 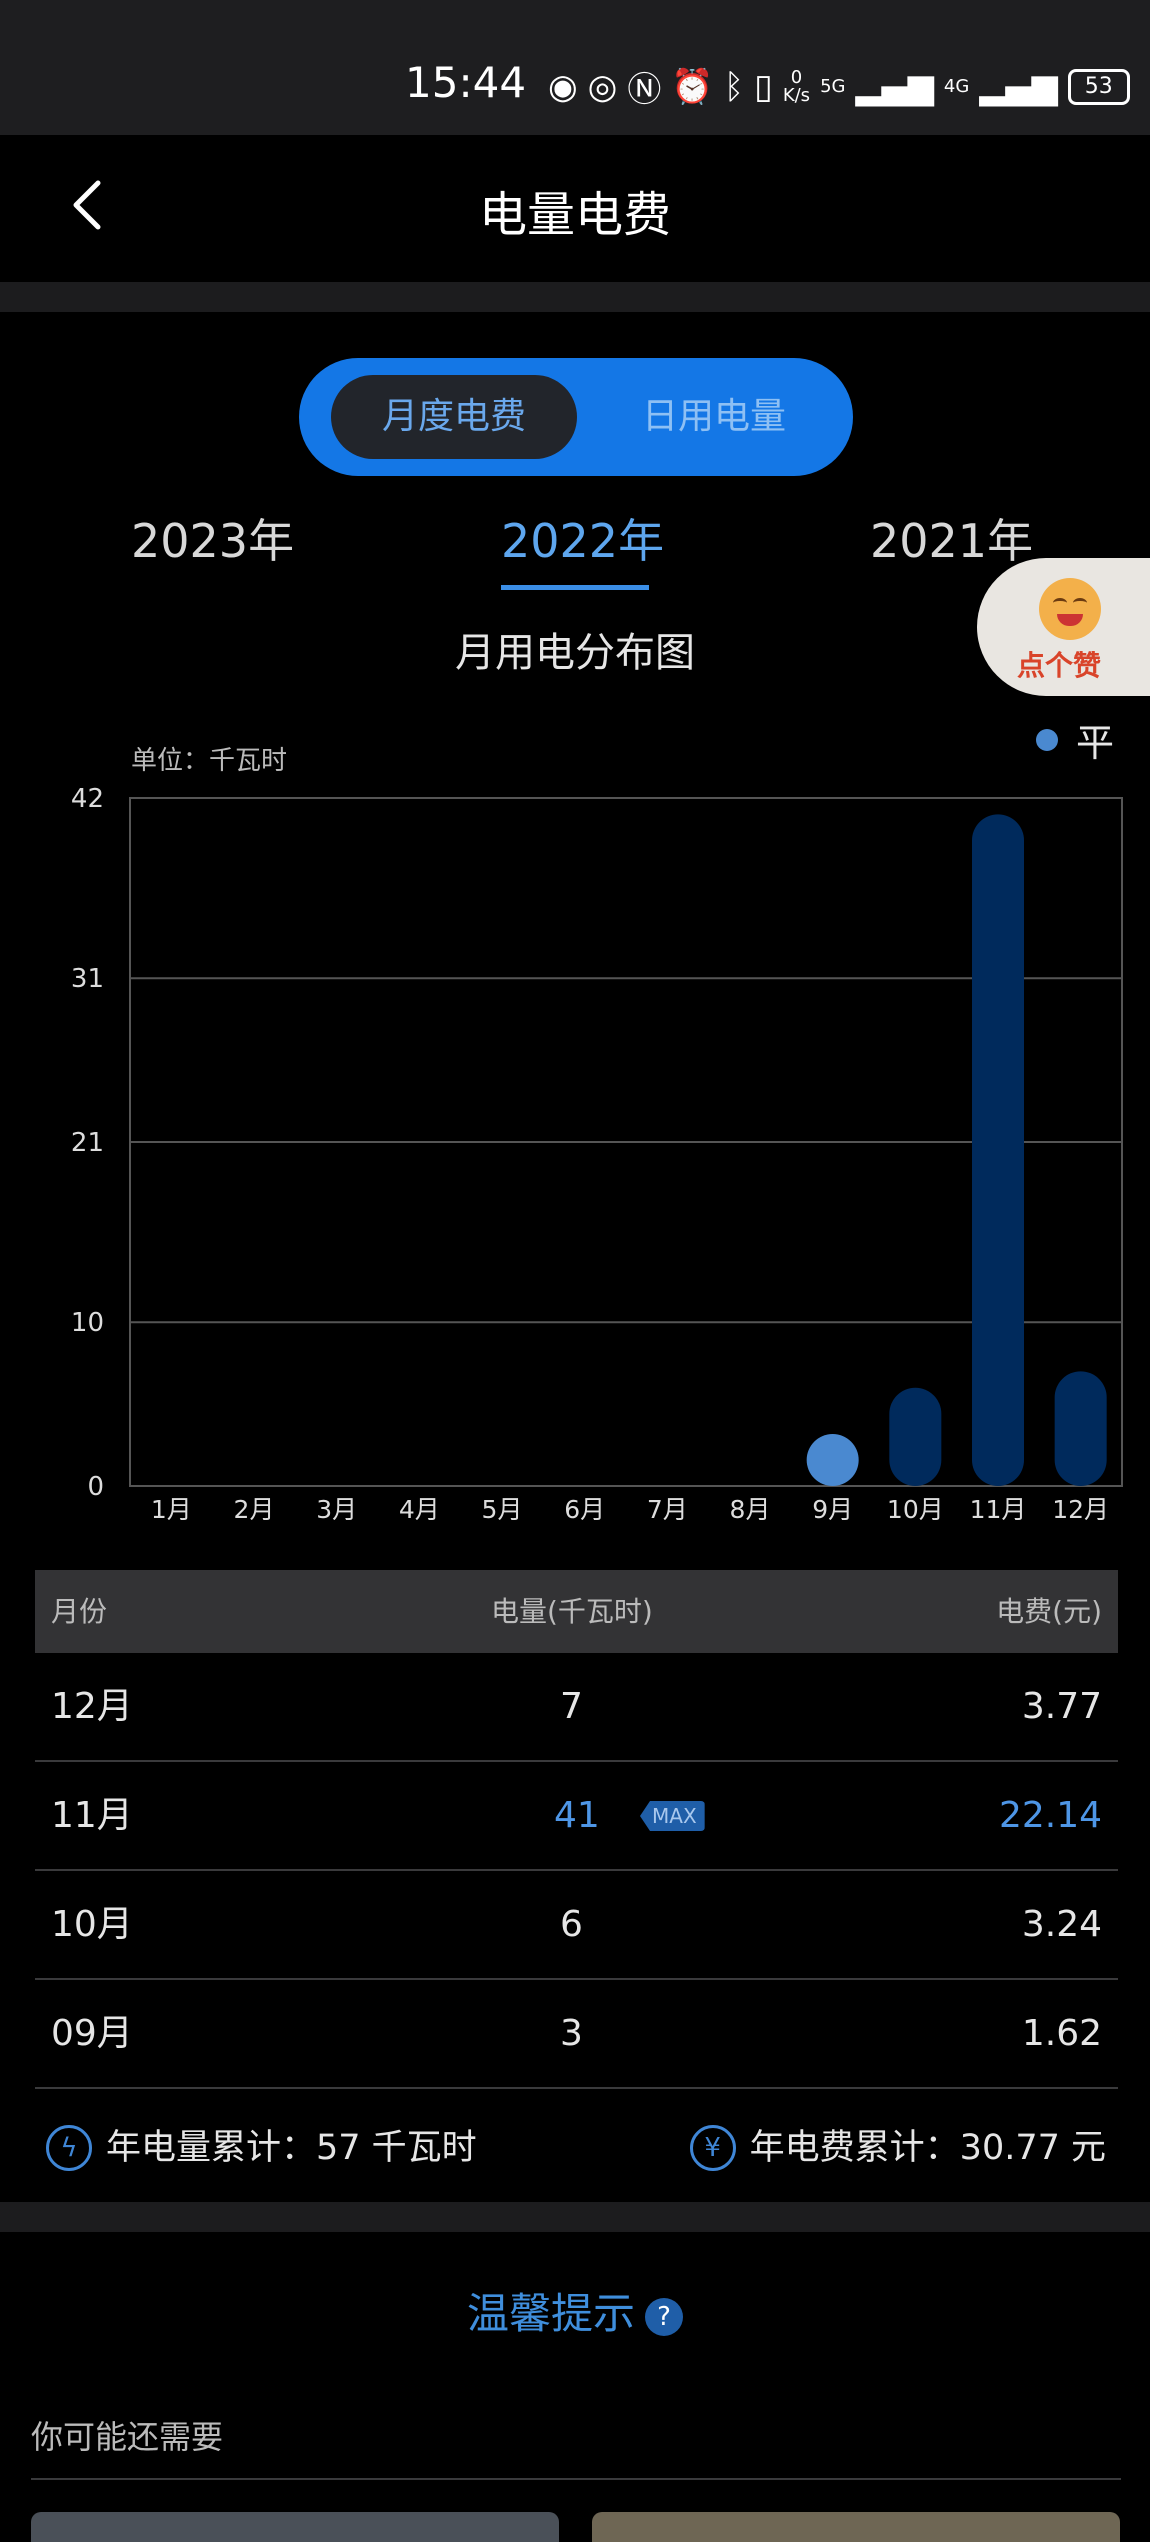 What do you see at coordinates (171, 1507) in the screenshot?
I see `x-tick-label: 1月` at bounding box center [171, 1507].